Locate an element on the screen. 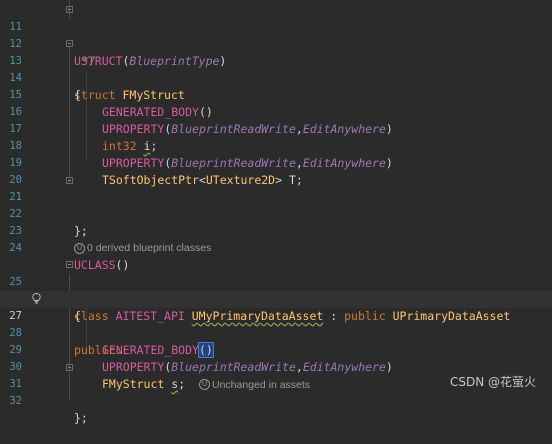  code-line: 11 */ is located at coordinates (276, 35).